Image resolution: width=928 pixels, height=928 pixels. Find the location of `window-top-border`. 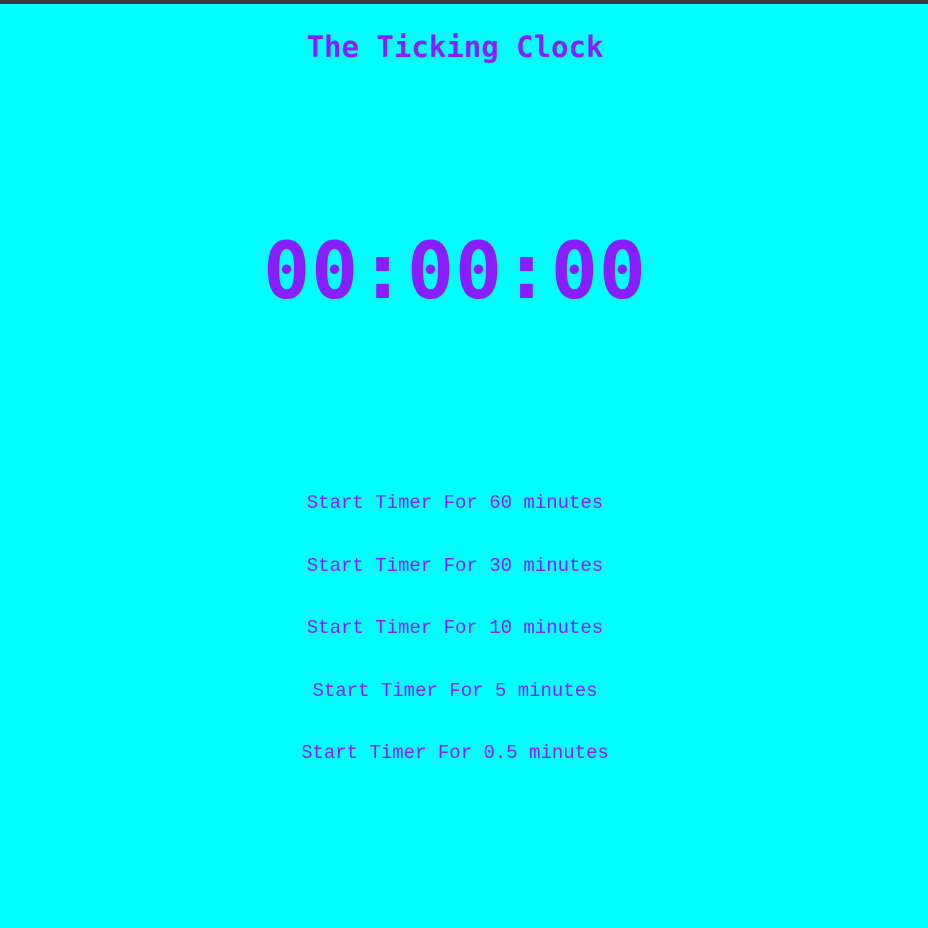

window-top-border is located at coordinates (464, 2).